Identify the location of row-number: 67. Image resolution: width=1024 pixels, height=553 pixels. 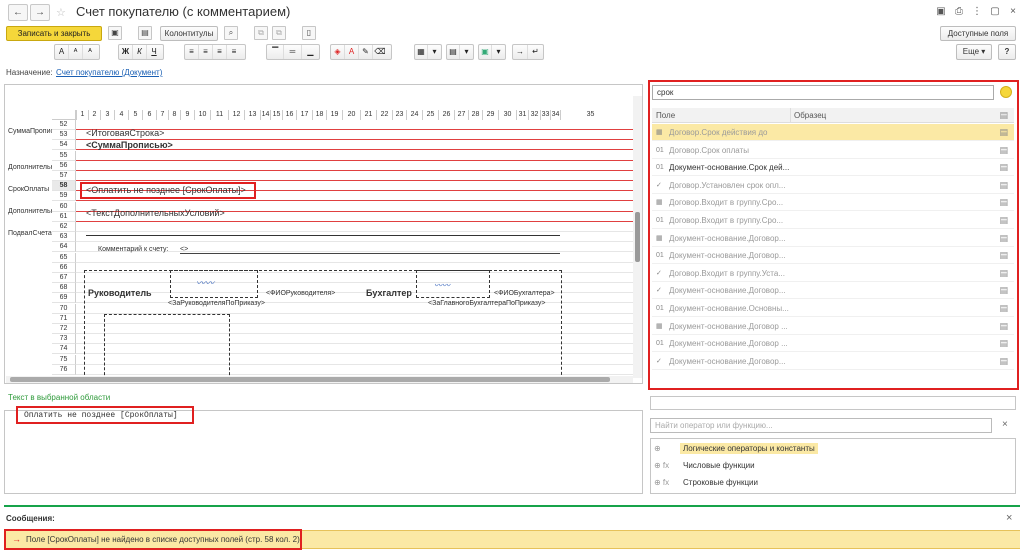
(64, 278).